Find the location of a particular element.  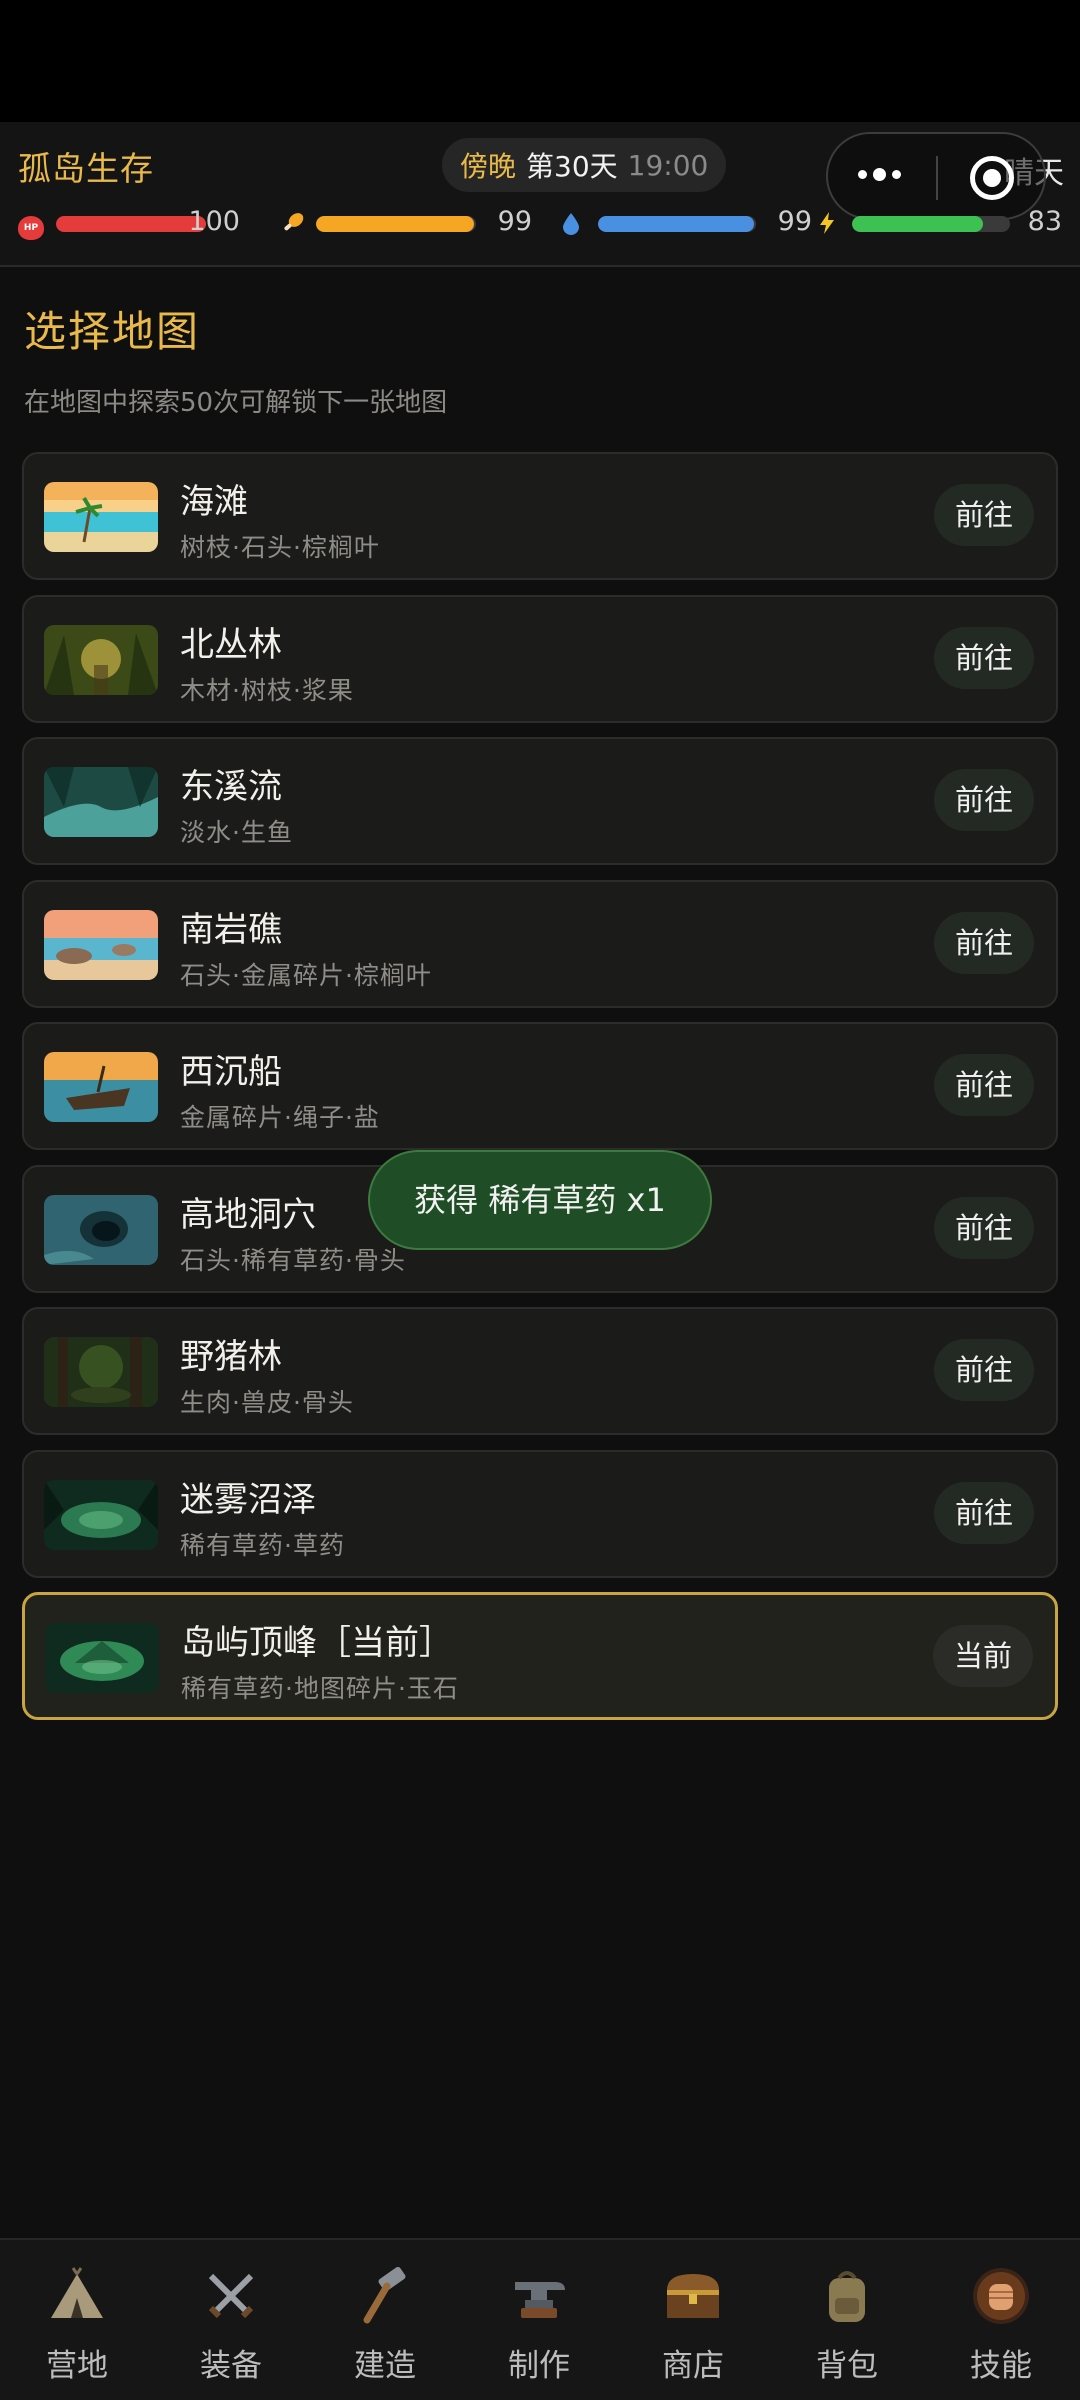

thirst-stat: 99 is located at coordinates (690, 224).